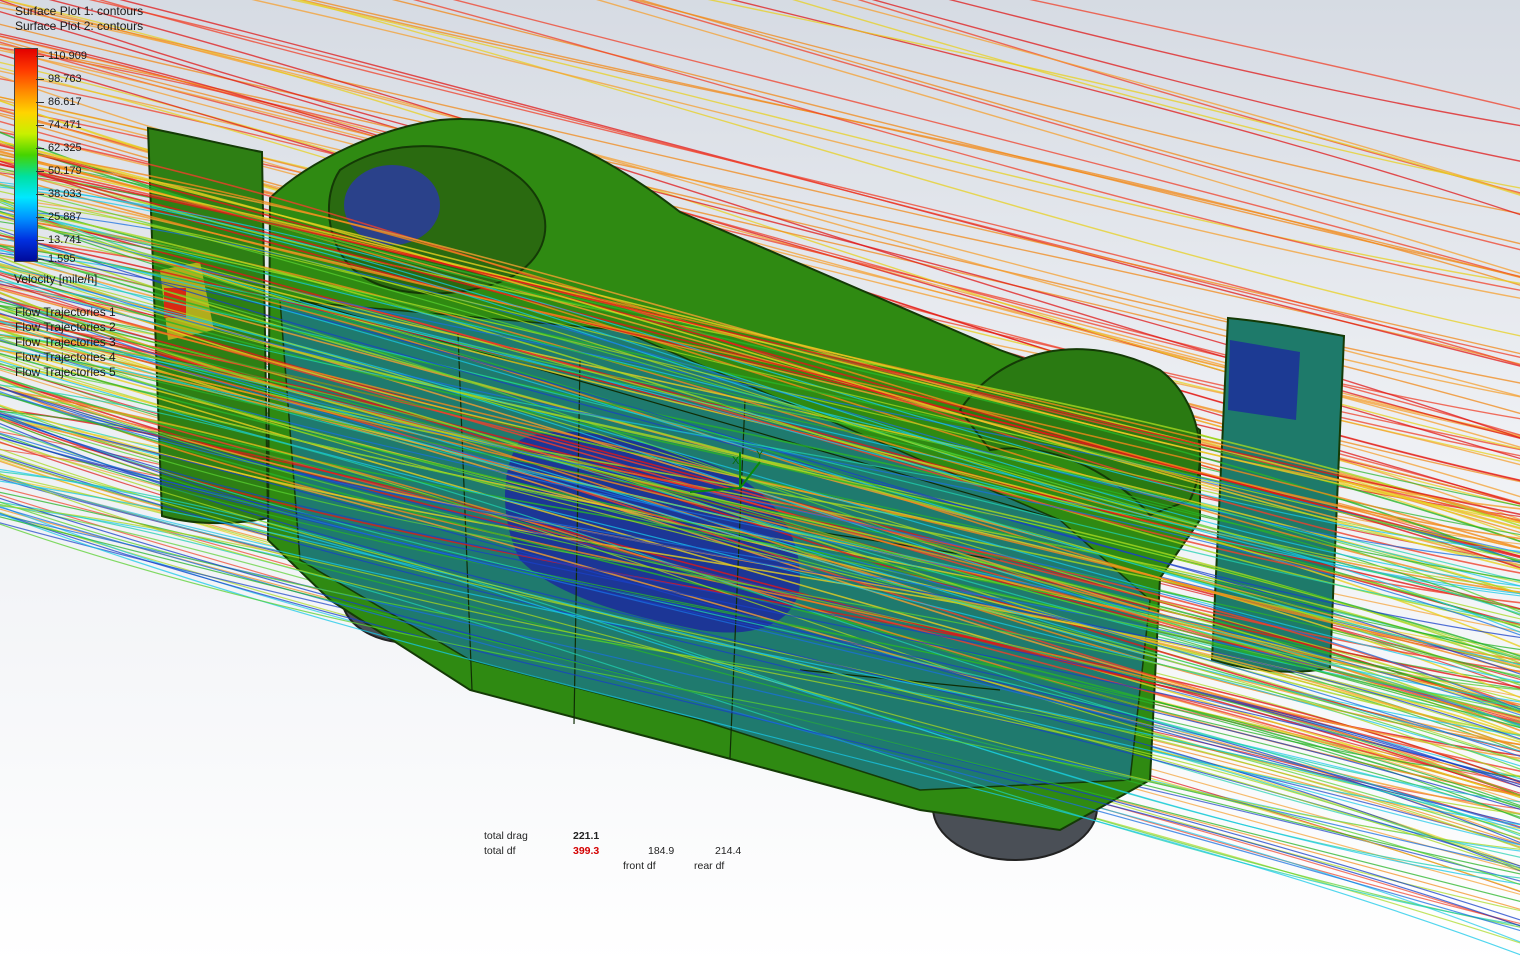 This screenshot has height=965, width=1520. What do you see at coordinates (65, 312) in the screenshot?
I see `flow-trajectory-label: Flow Trajectories 1` at bounding box center [65, 312].